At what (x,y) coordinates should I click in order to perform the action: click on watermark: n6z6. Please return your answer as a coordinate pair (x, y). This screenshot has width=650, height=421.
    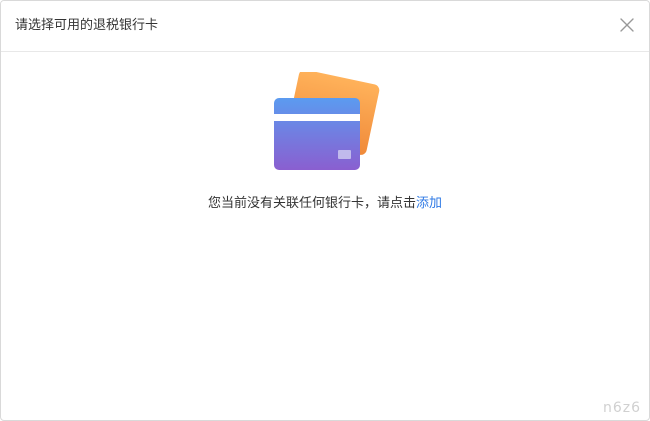
    Looking at the image, I should click on (621, 408).